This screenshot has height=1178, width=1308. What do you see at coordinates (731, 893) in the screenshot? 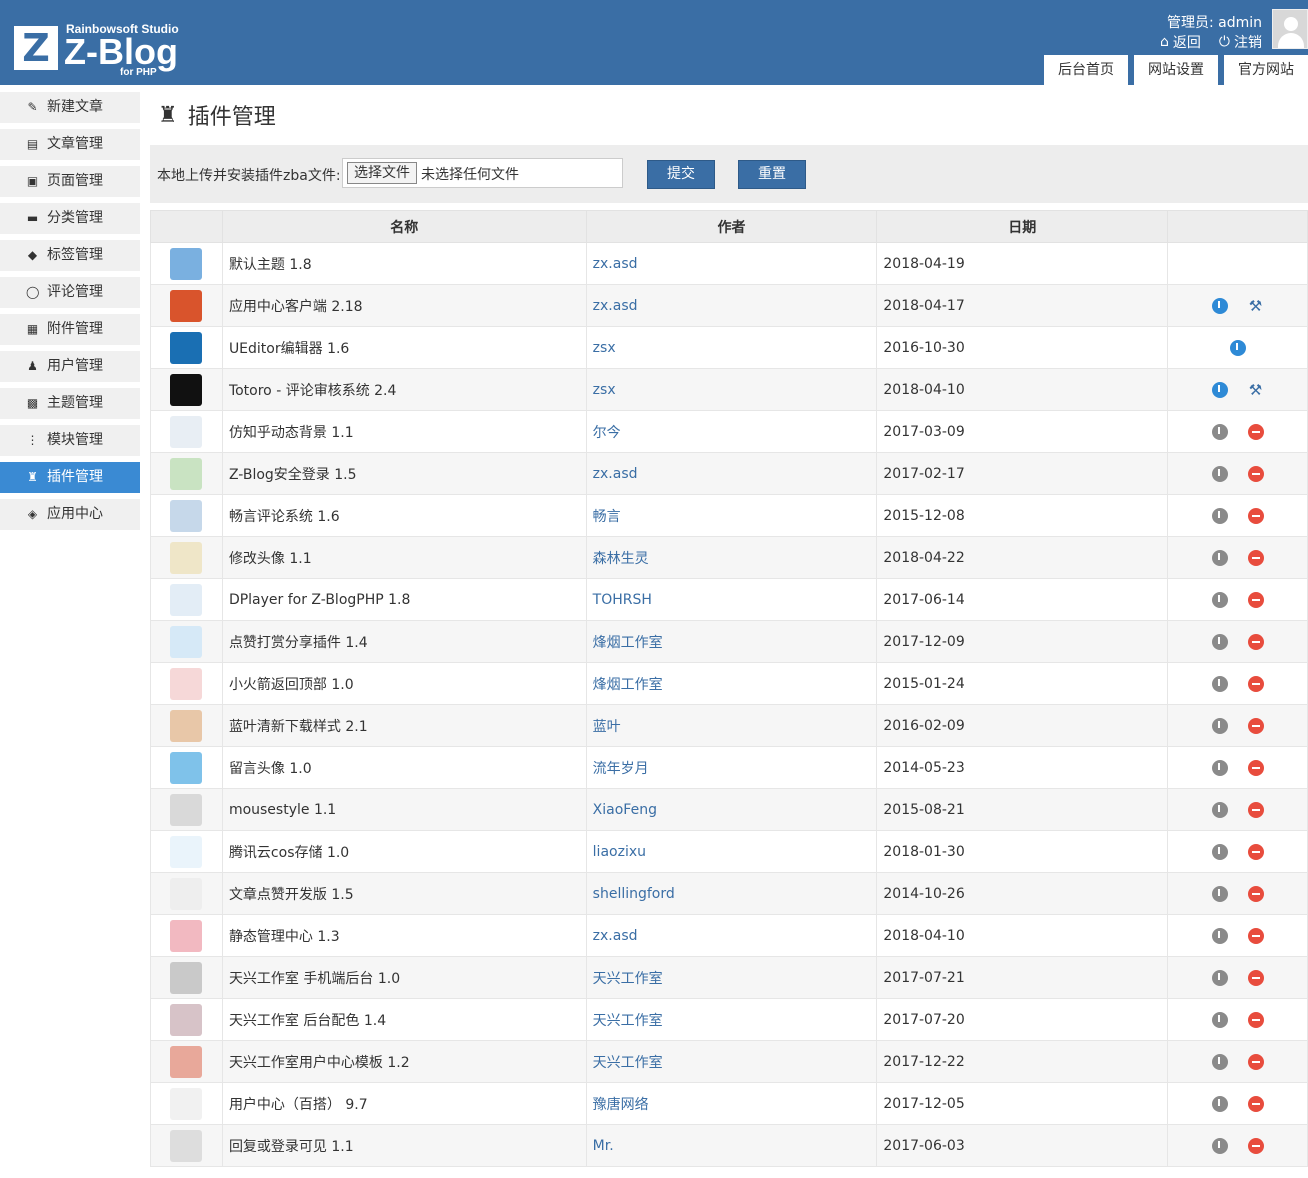
I see `plugin-author: shellingford` at bounding box center [731, 893].